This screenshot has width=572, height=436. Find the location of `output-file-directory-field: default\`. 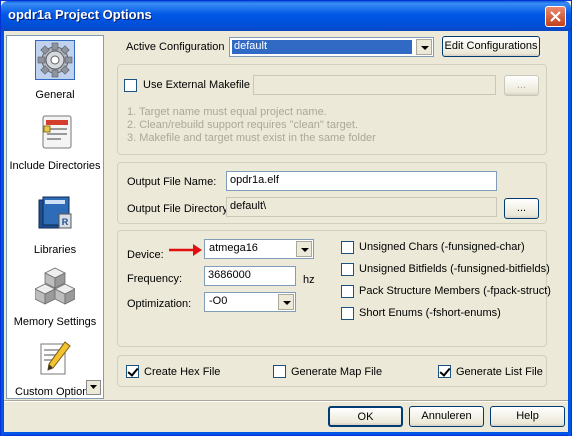

output-file-directory-field: default\ is located at coordinates (361, 207).